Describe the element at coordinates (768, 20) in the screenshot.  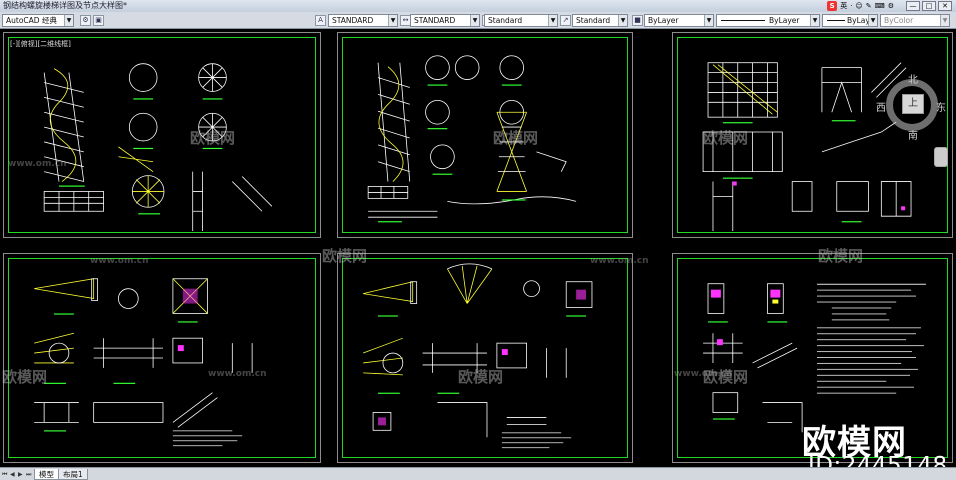
I see `linetype-dropdown: ByLayer ▼` at that location.